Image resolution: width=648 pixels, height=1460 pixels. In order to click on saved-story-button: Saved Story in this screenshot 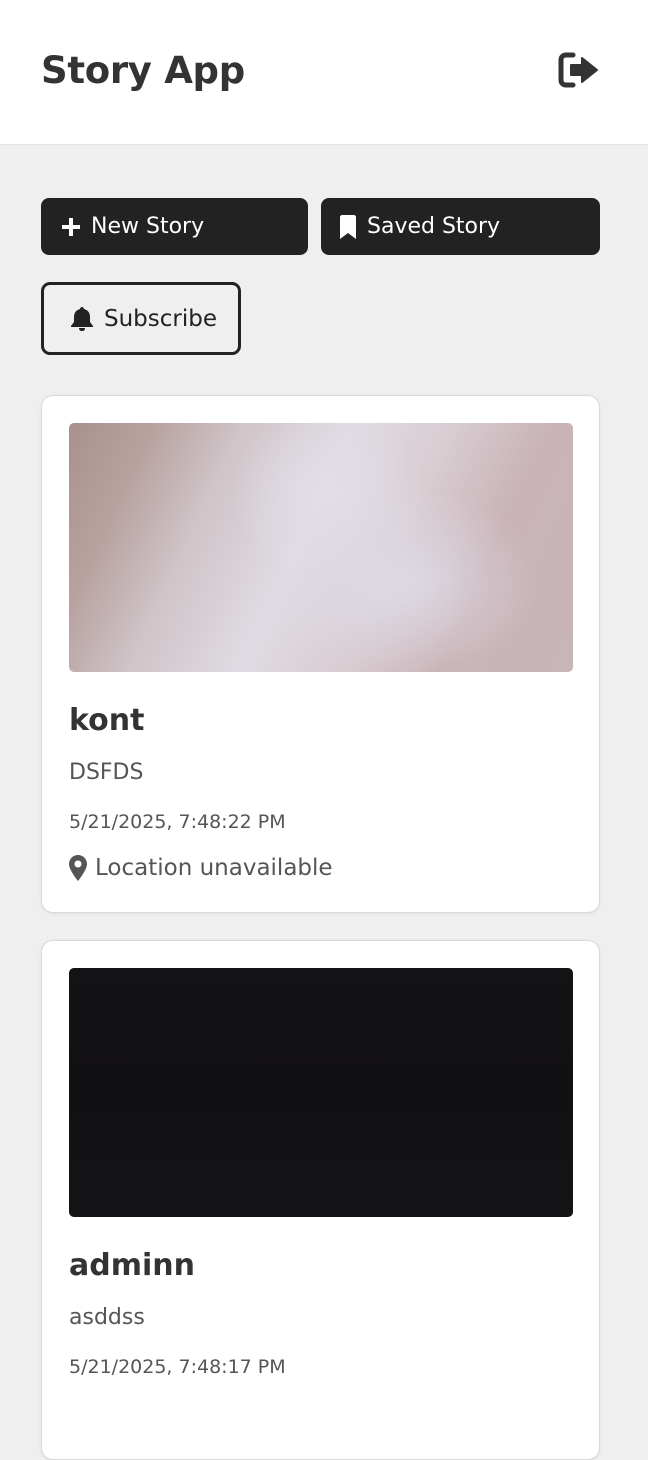, I will do `click(460, 226)`.